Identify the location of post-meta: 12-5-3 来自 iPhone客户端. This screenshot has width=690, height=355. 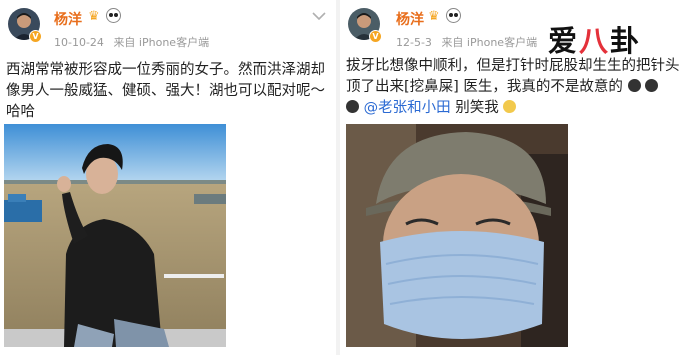
(466, 42).